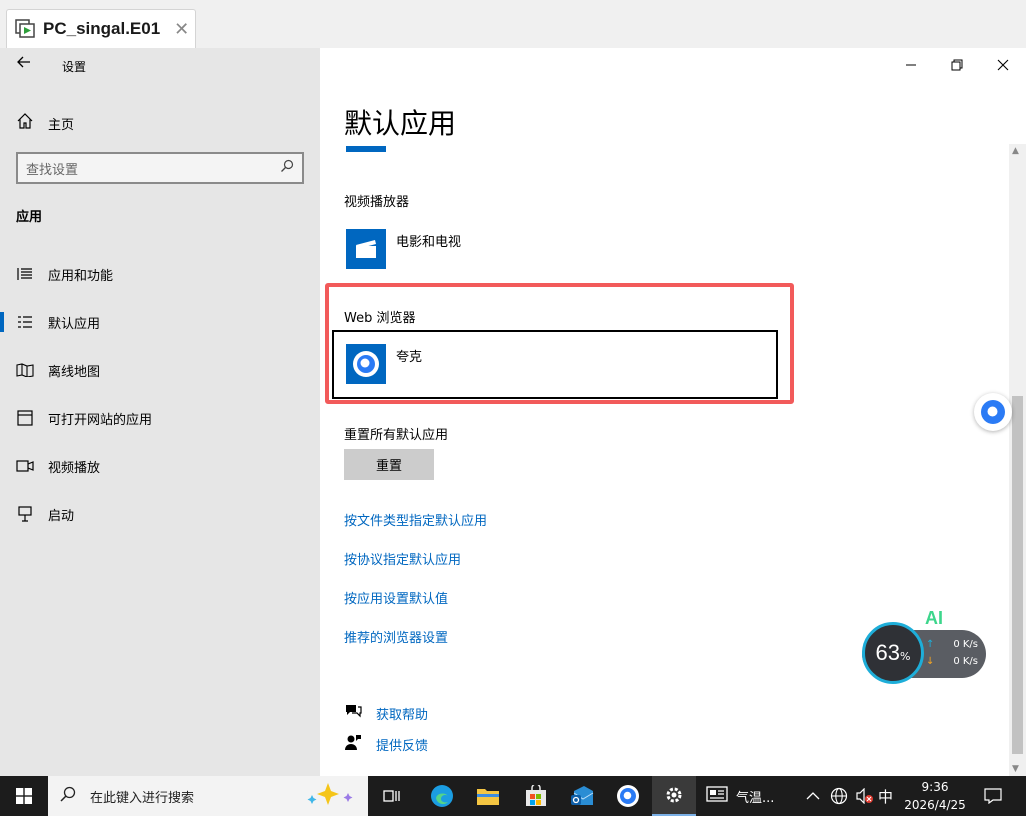 Image resolution: width=1026 pixels, height=816 pixels. Describe the element at coordinates (402, 744) in the screenshot. I see `feedback-link: 提供反馈` at that location.